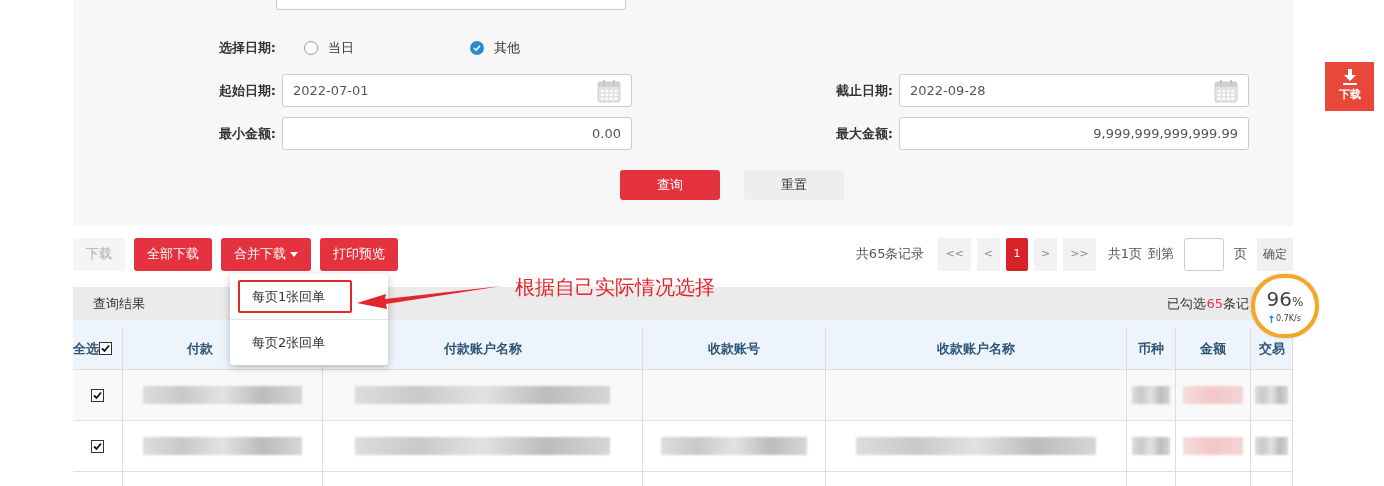 This screenshot has width=1384, height=486. I want to click on percent-text: 96%, so click(1285, 300).